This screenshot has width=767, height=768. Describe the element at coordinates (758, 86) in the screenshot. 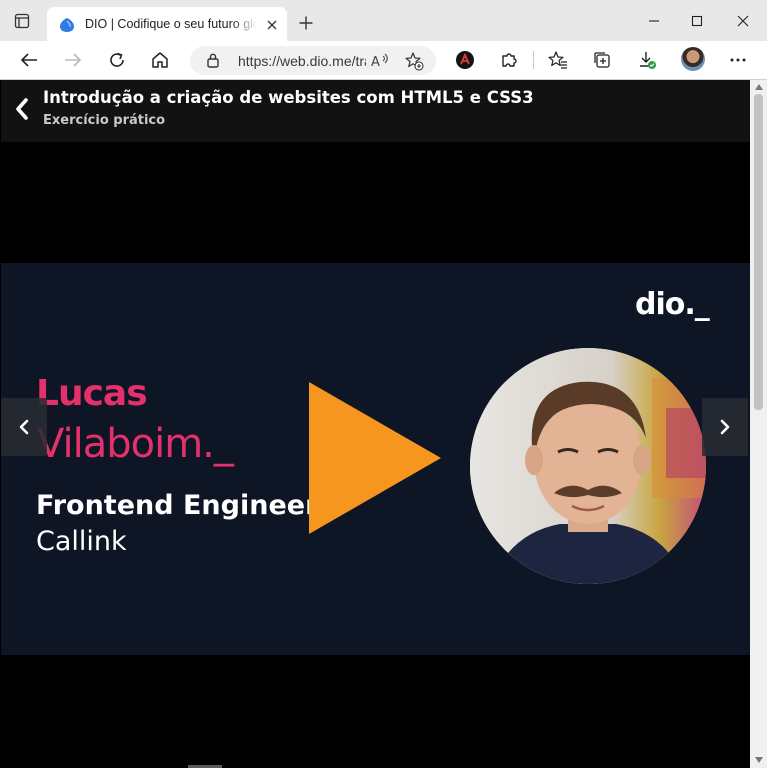

I see `scroll-up-icon` at that location.